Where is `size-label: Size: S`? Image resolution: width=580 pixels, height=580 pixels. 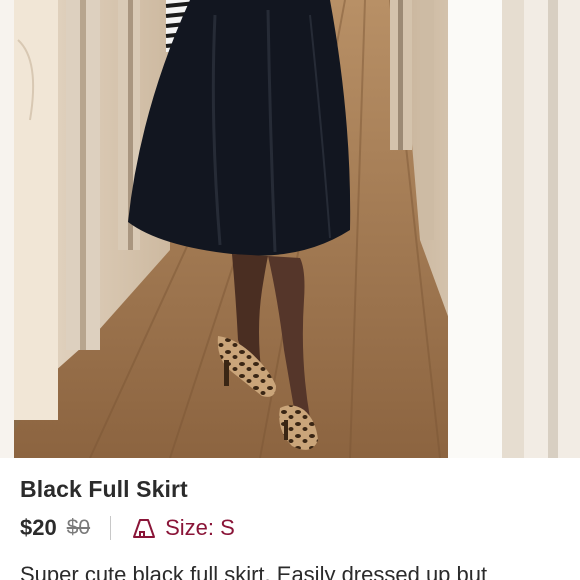
size-label: Size: S is located at coordinates (200, 528).